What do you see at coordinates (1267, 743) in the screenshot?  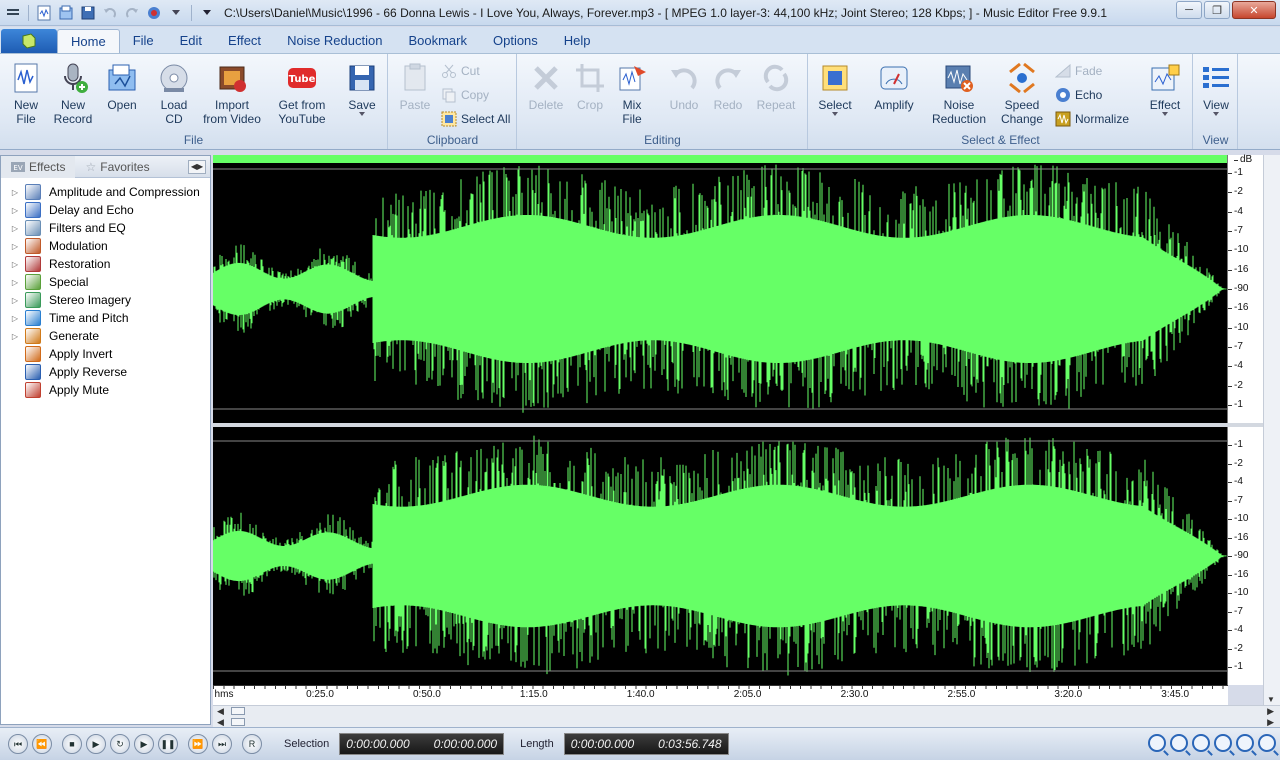 I see `zoom-out-vertical-icon` at bounding box center [1267, 743].